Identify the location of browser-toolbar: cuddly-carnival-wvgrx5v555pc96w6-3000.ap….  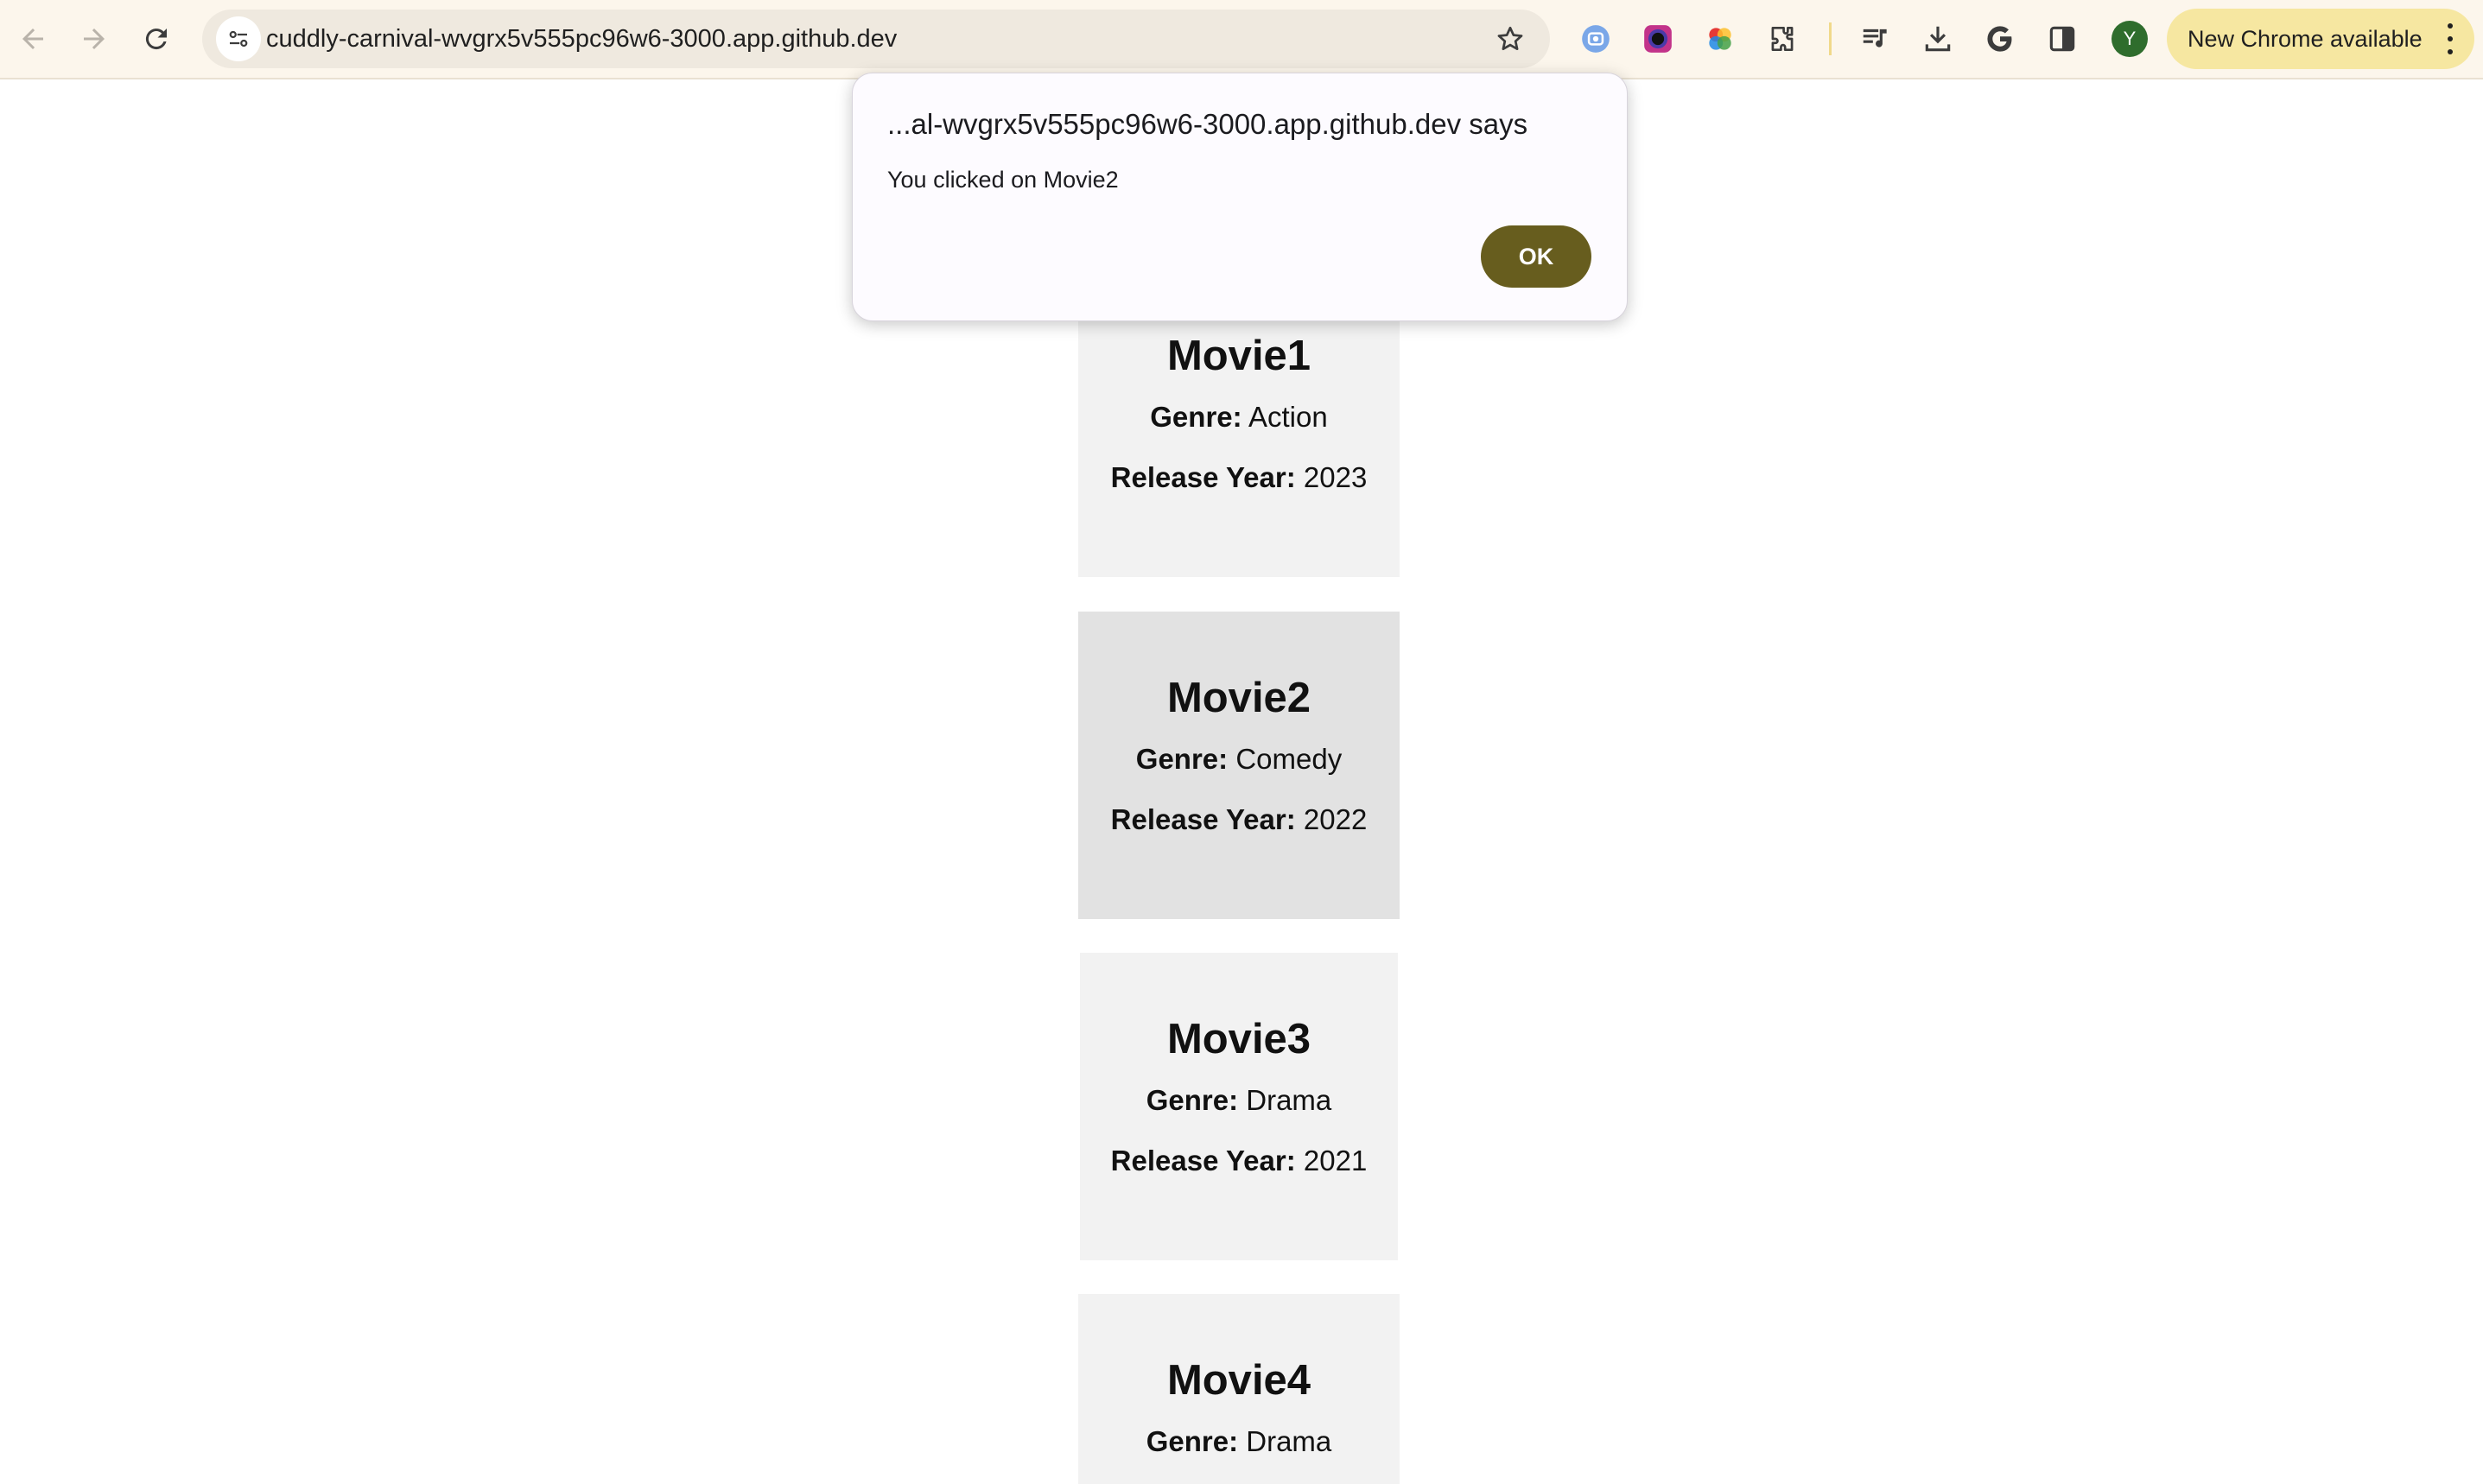
(1242, 39).